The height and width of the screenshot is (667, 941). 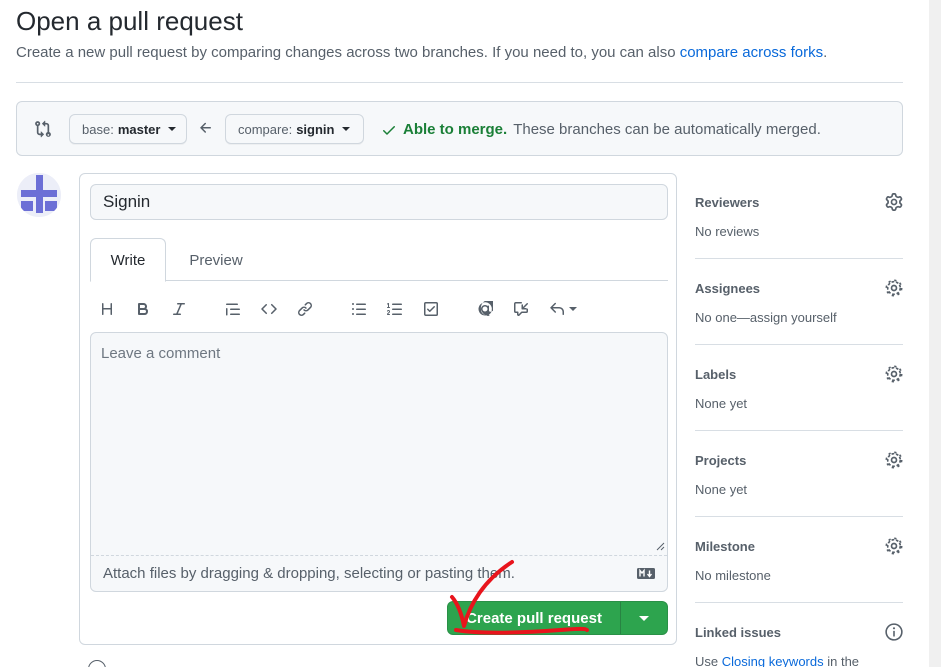 I want to click on bold-icon, so click(x=143, y=309).